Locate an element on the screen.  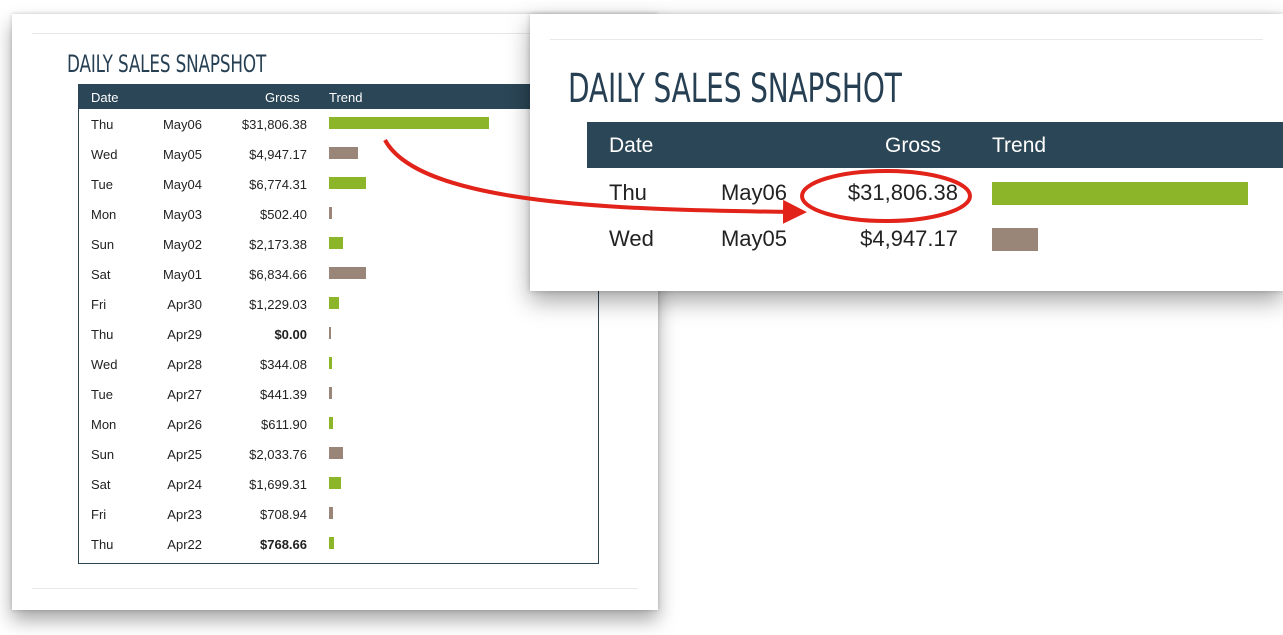
row-gross: $611.90 is located at coordinates (283, 424).